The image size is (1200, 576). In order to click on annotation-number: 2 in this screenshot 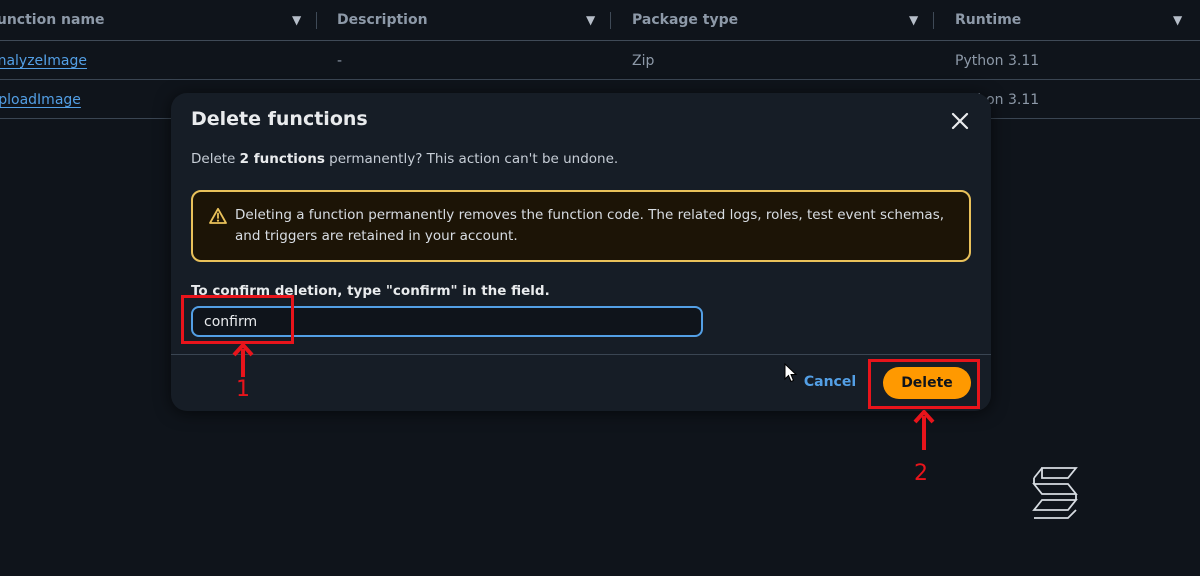, I will do `click(921, 473)`.